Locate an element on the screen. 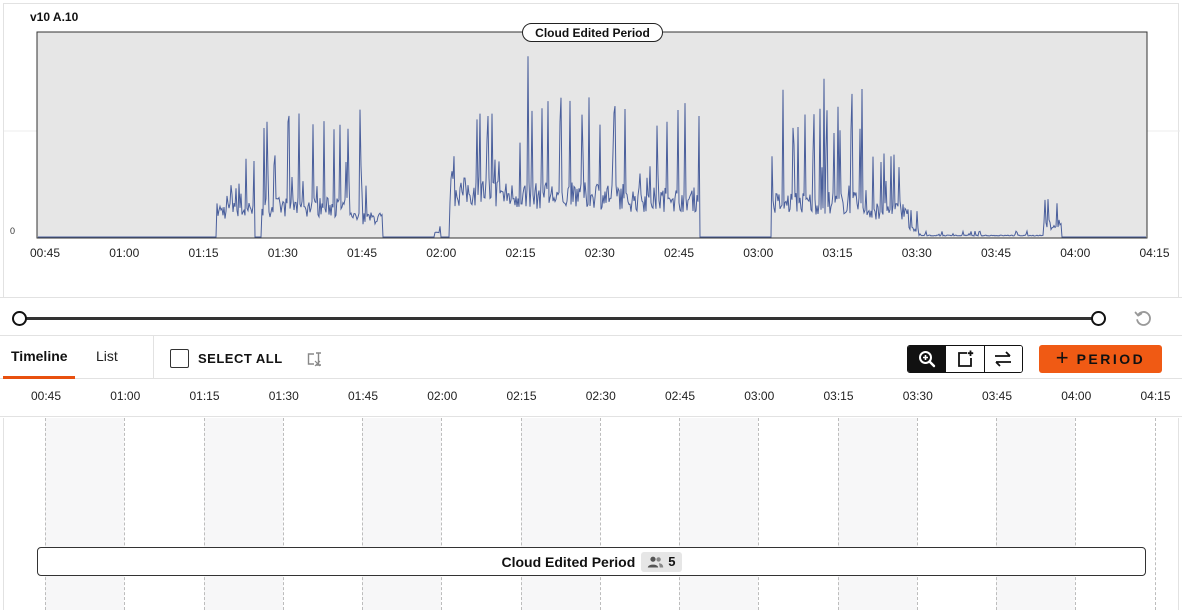 This screenshot has height=610, width=1182. timeline-time-tick-label: 02:45 is located at coordinates (680, 396).